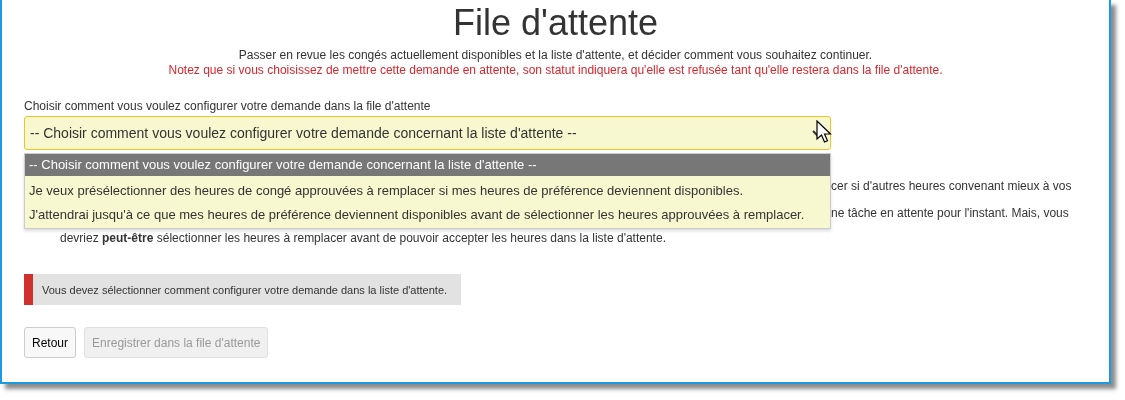 Image resolution: width=1125 pixels, height=400 pixels. Describe the element at coordinates (243, 289) in the screenshot. I see `error-message: Vous devez sélectionner comment configurer votre demande dans la liste d'attente.` at that location.